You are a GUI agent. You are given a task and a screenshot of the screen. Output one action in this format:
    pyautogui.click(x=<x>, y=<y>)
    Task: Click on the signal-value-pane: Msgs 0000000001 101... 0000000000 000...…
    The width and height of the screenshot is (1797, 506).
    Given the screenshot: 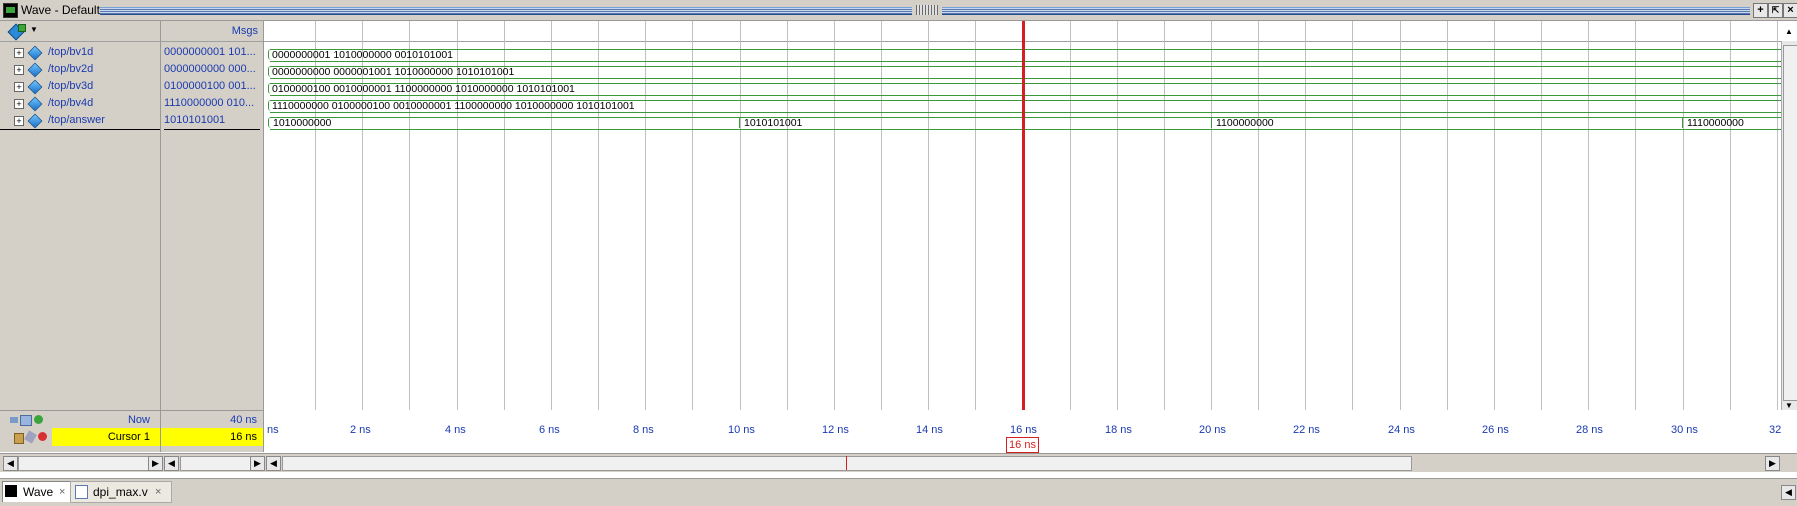 What is the action you would take?
    pyautogui.click(x=212, y=236)
    